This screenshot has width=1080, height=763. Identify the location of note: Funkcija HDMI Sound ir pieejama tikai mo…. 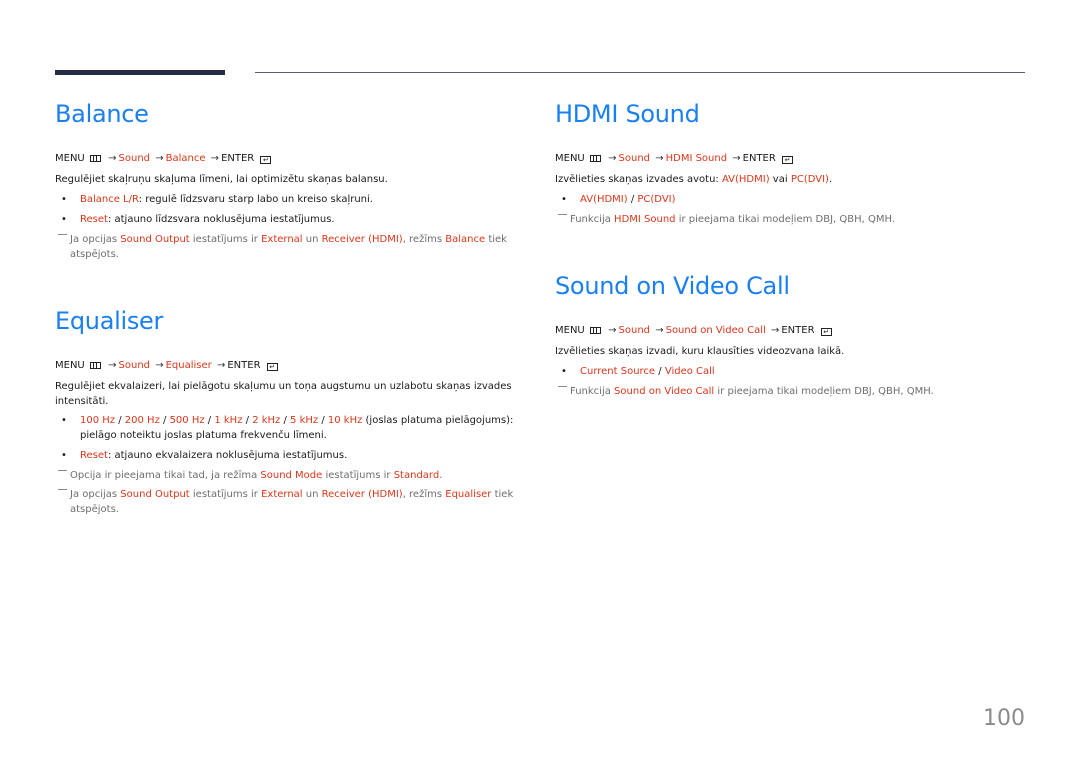
(785, 219).